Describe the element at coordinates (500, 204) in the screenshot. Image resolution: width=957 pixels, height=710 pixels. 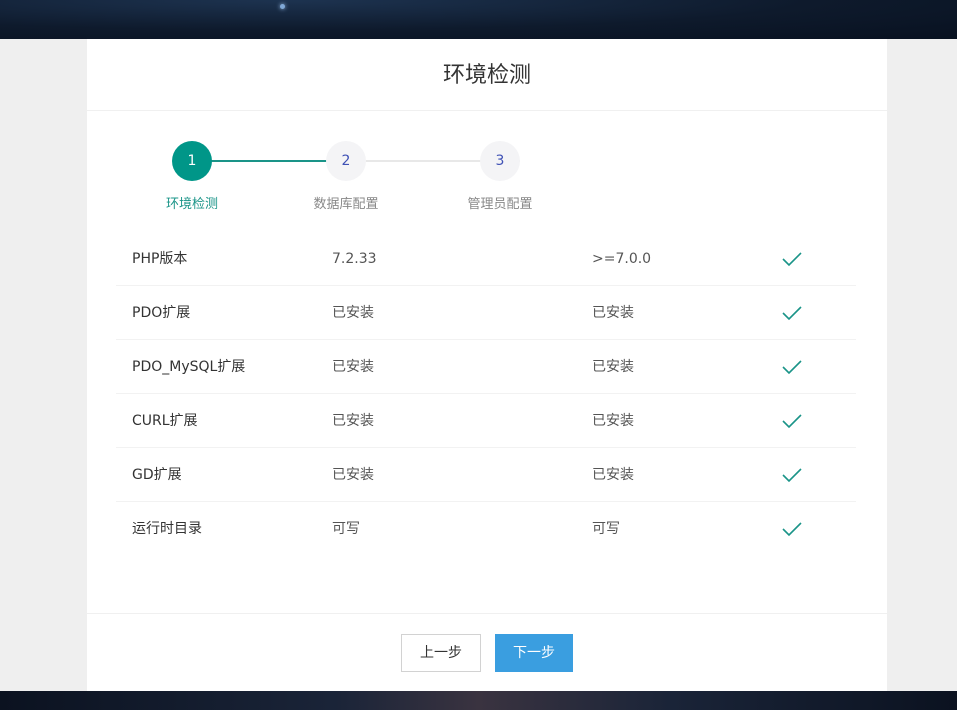
I see `step-3-label: 管理员配置` at that location.